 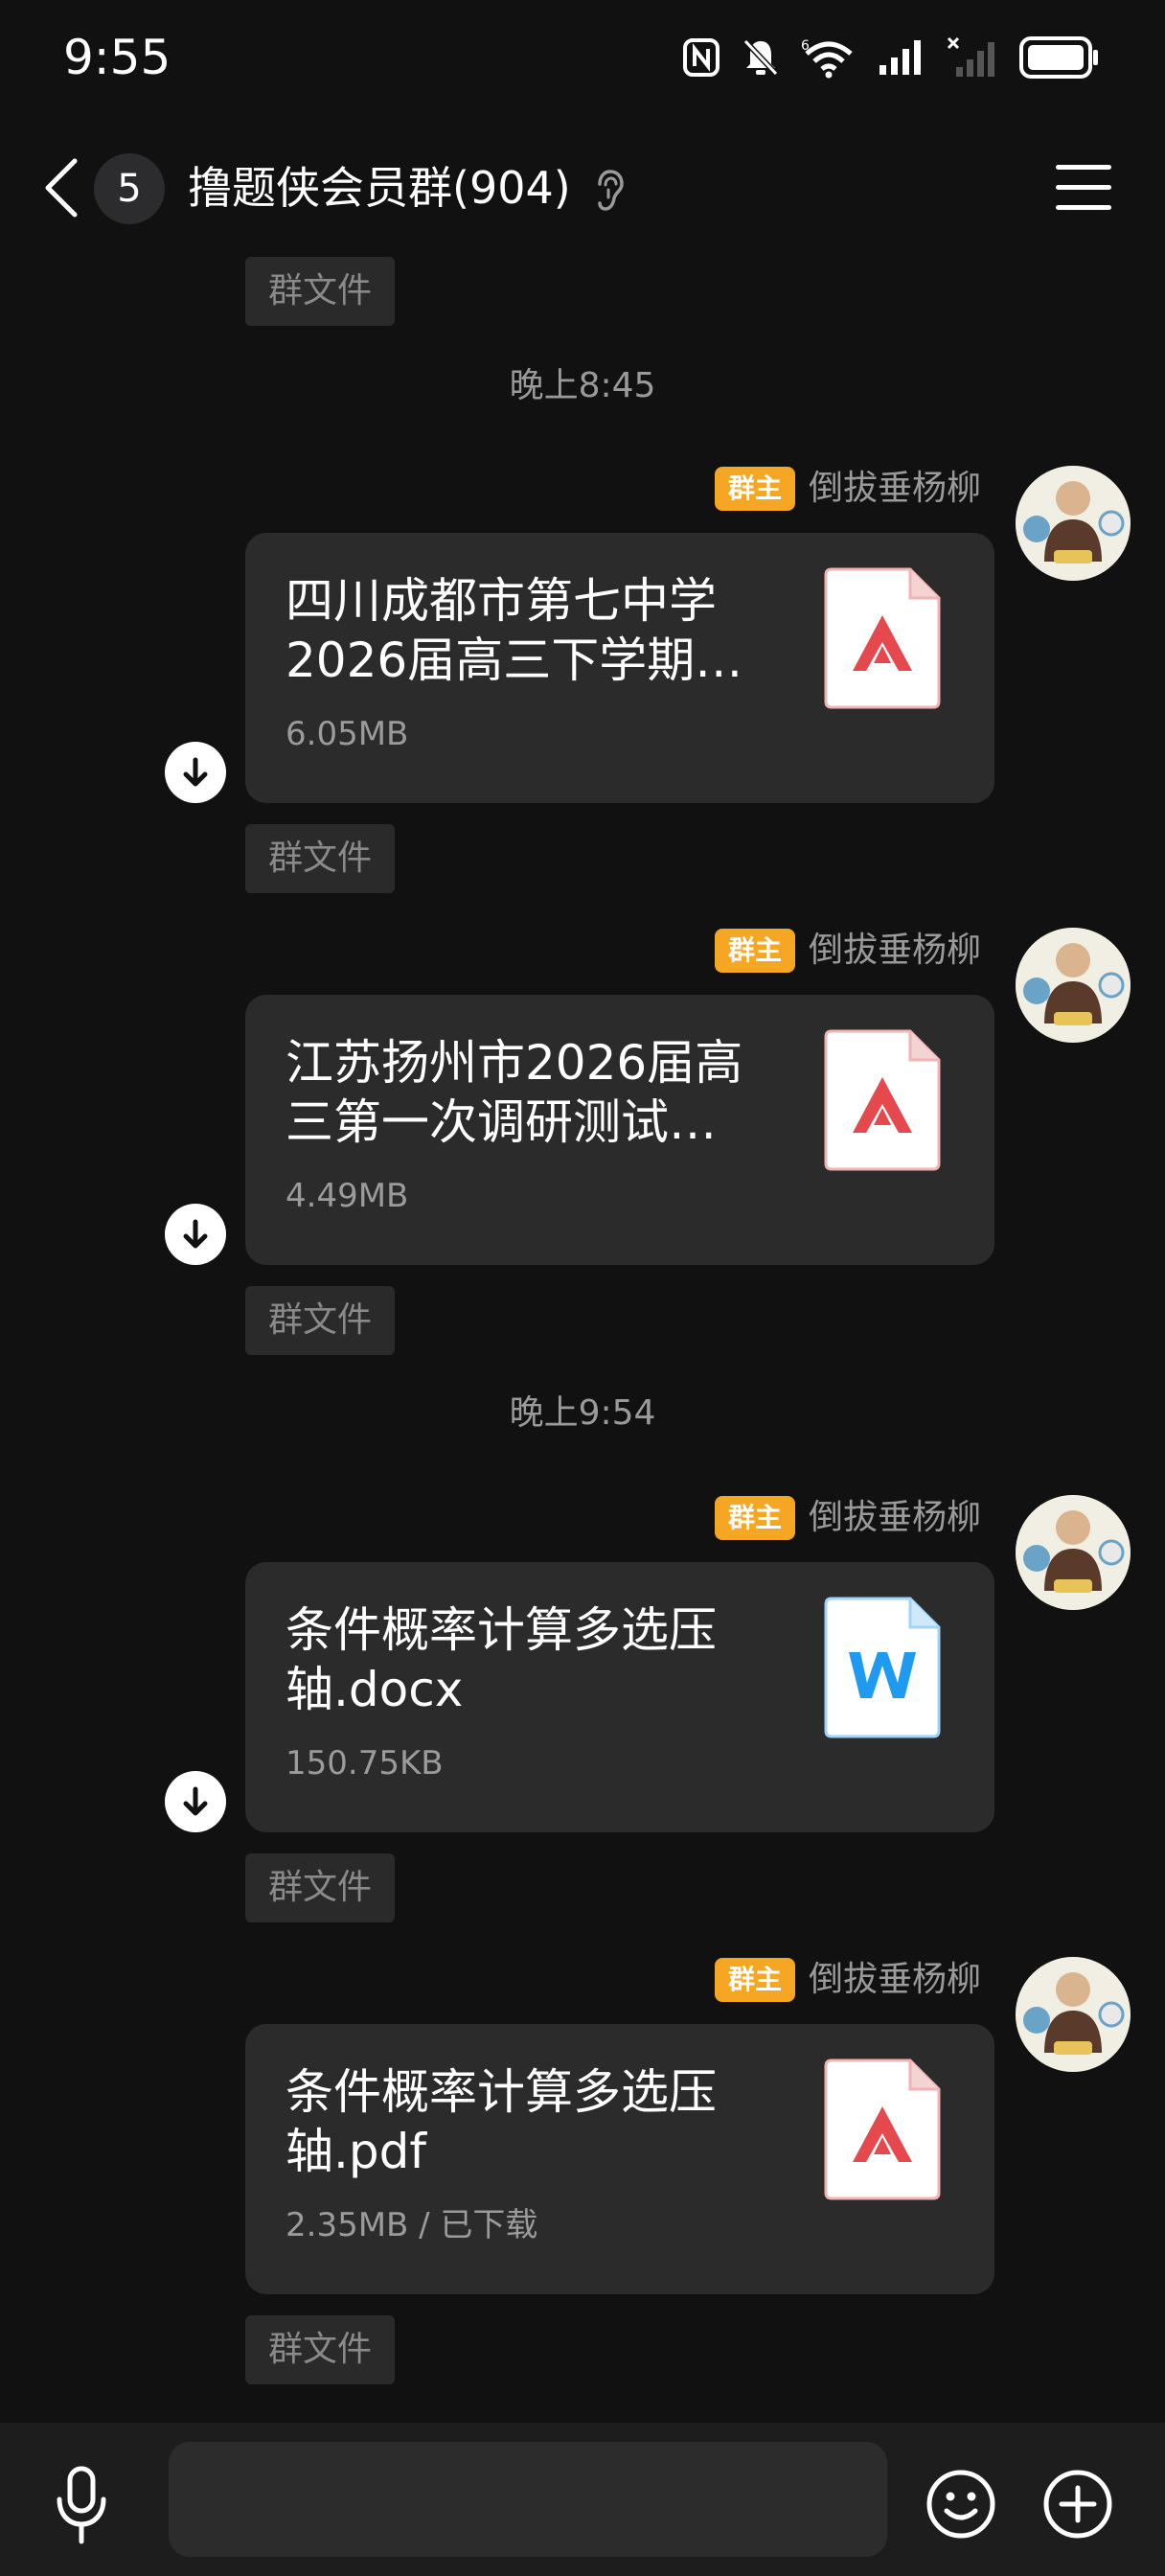 What do you see at coordinates (117, 57) in the screenshot?
I see `status-time: 9:55` at bounding box center [117, 57].